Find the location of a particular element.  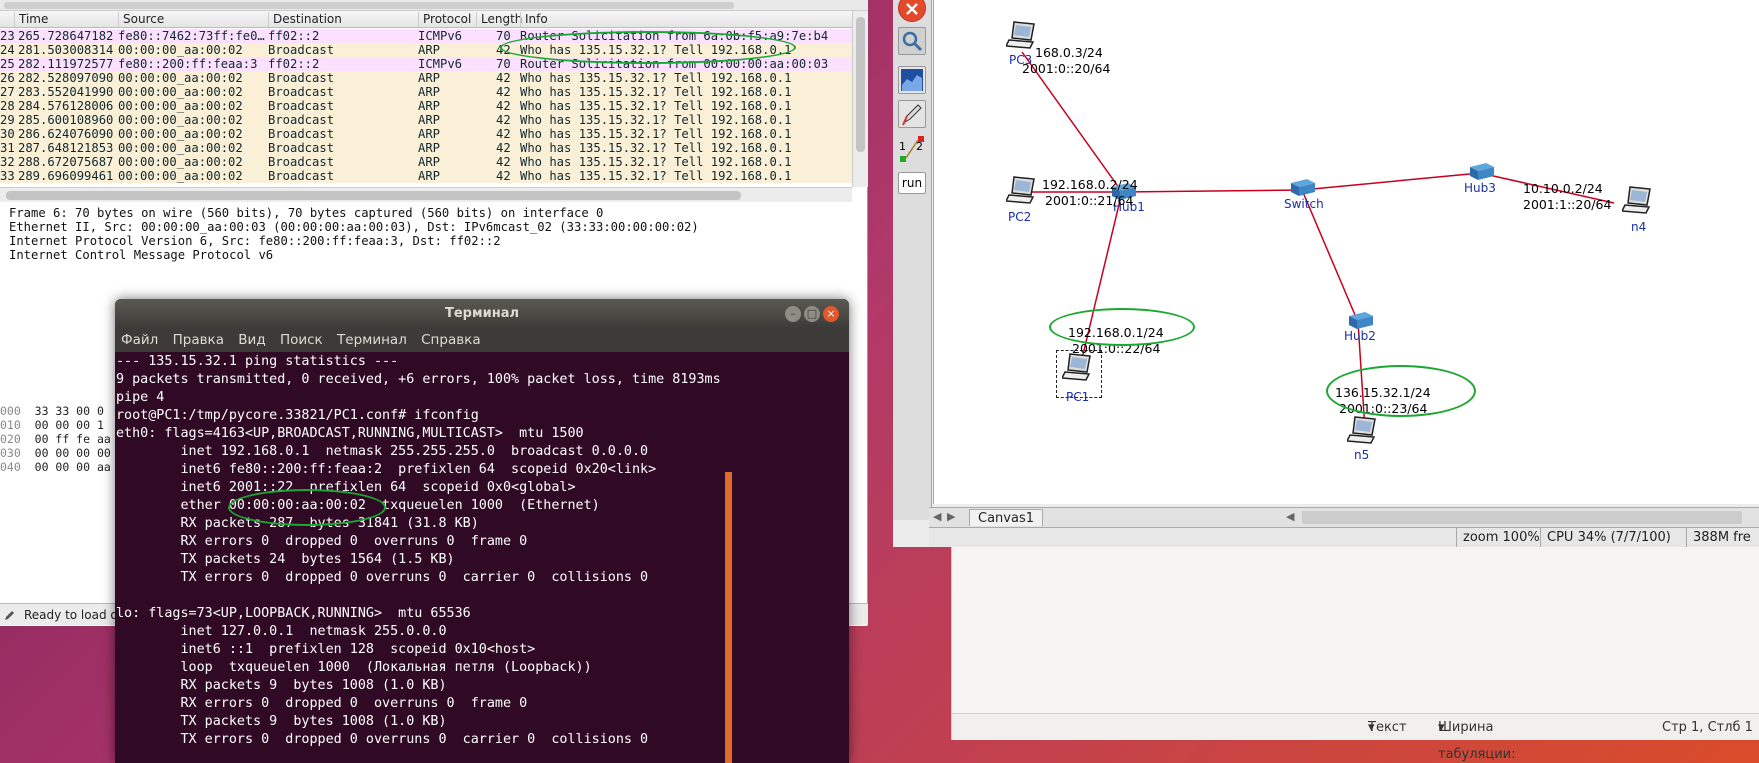

packet-list-hscroll is located at coordinates (426, 194).